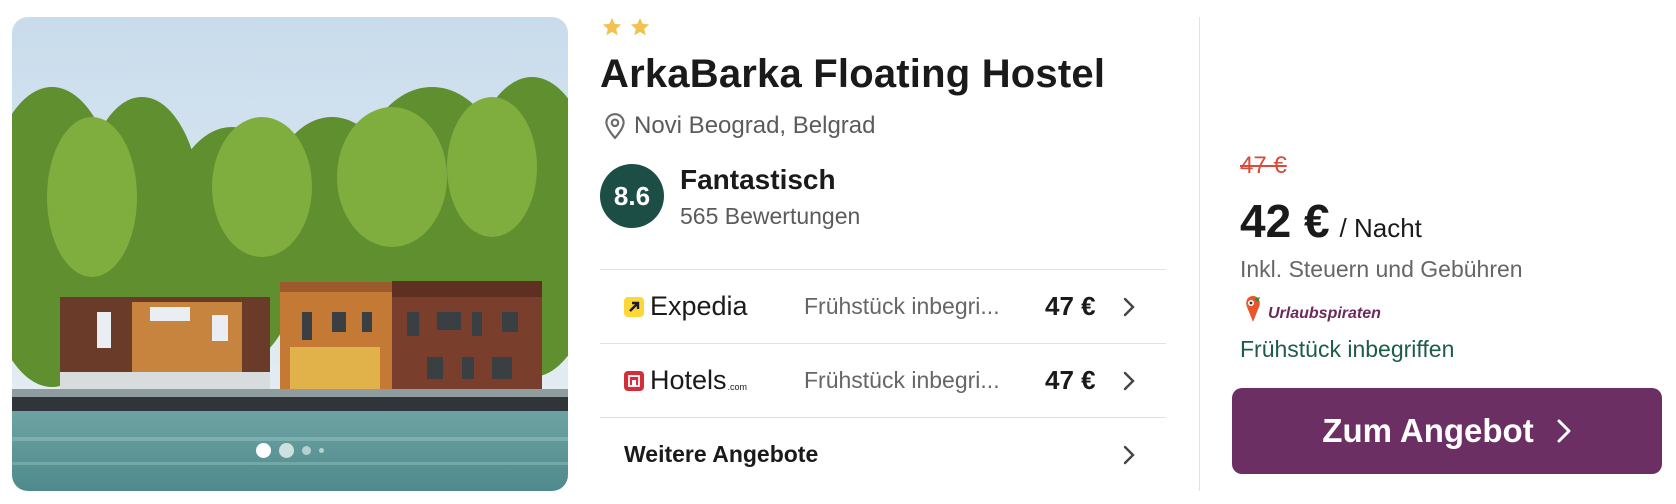 This screenshot has height=504, width=1676. Describe the element at coordinates (737, 387) in the screenshot. I see `provider-suffix: .com` at that location.